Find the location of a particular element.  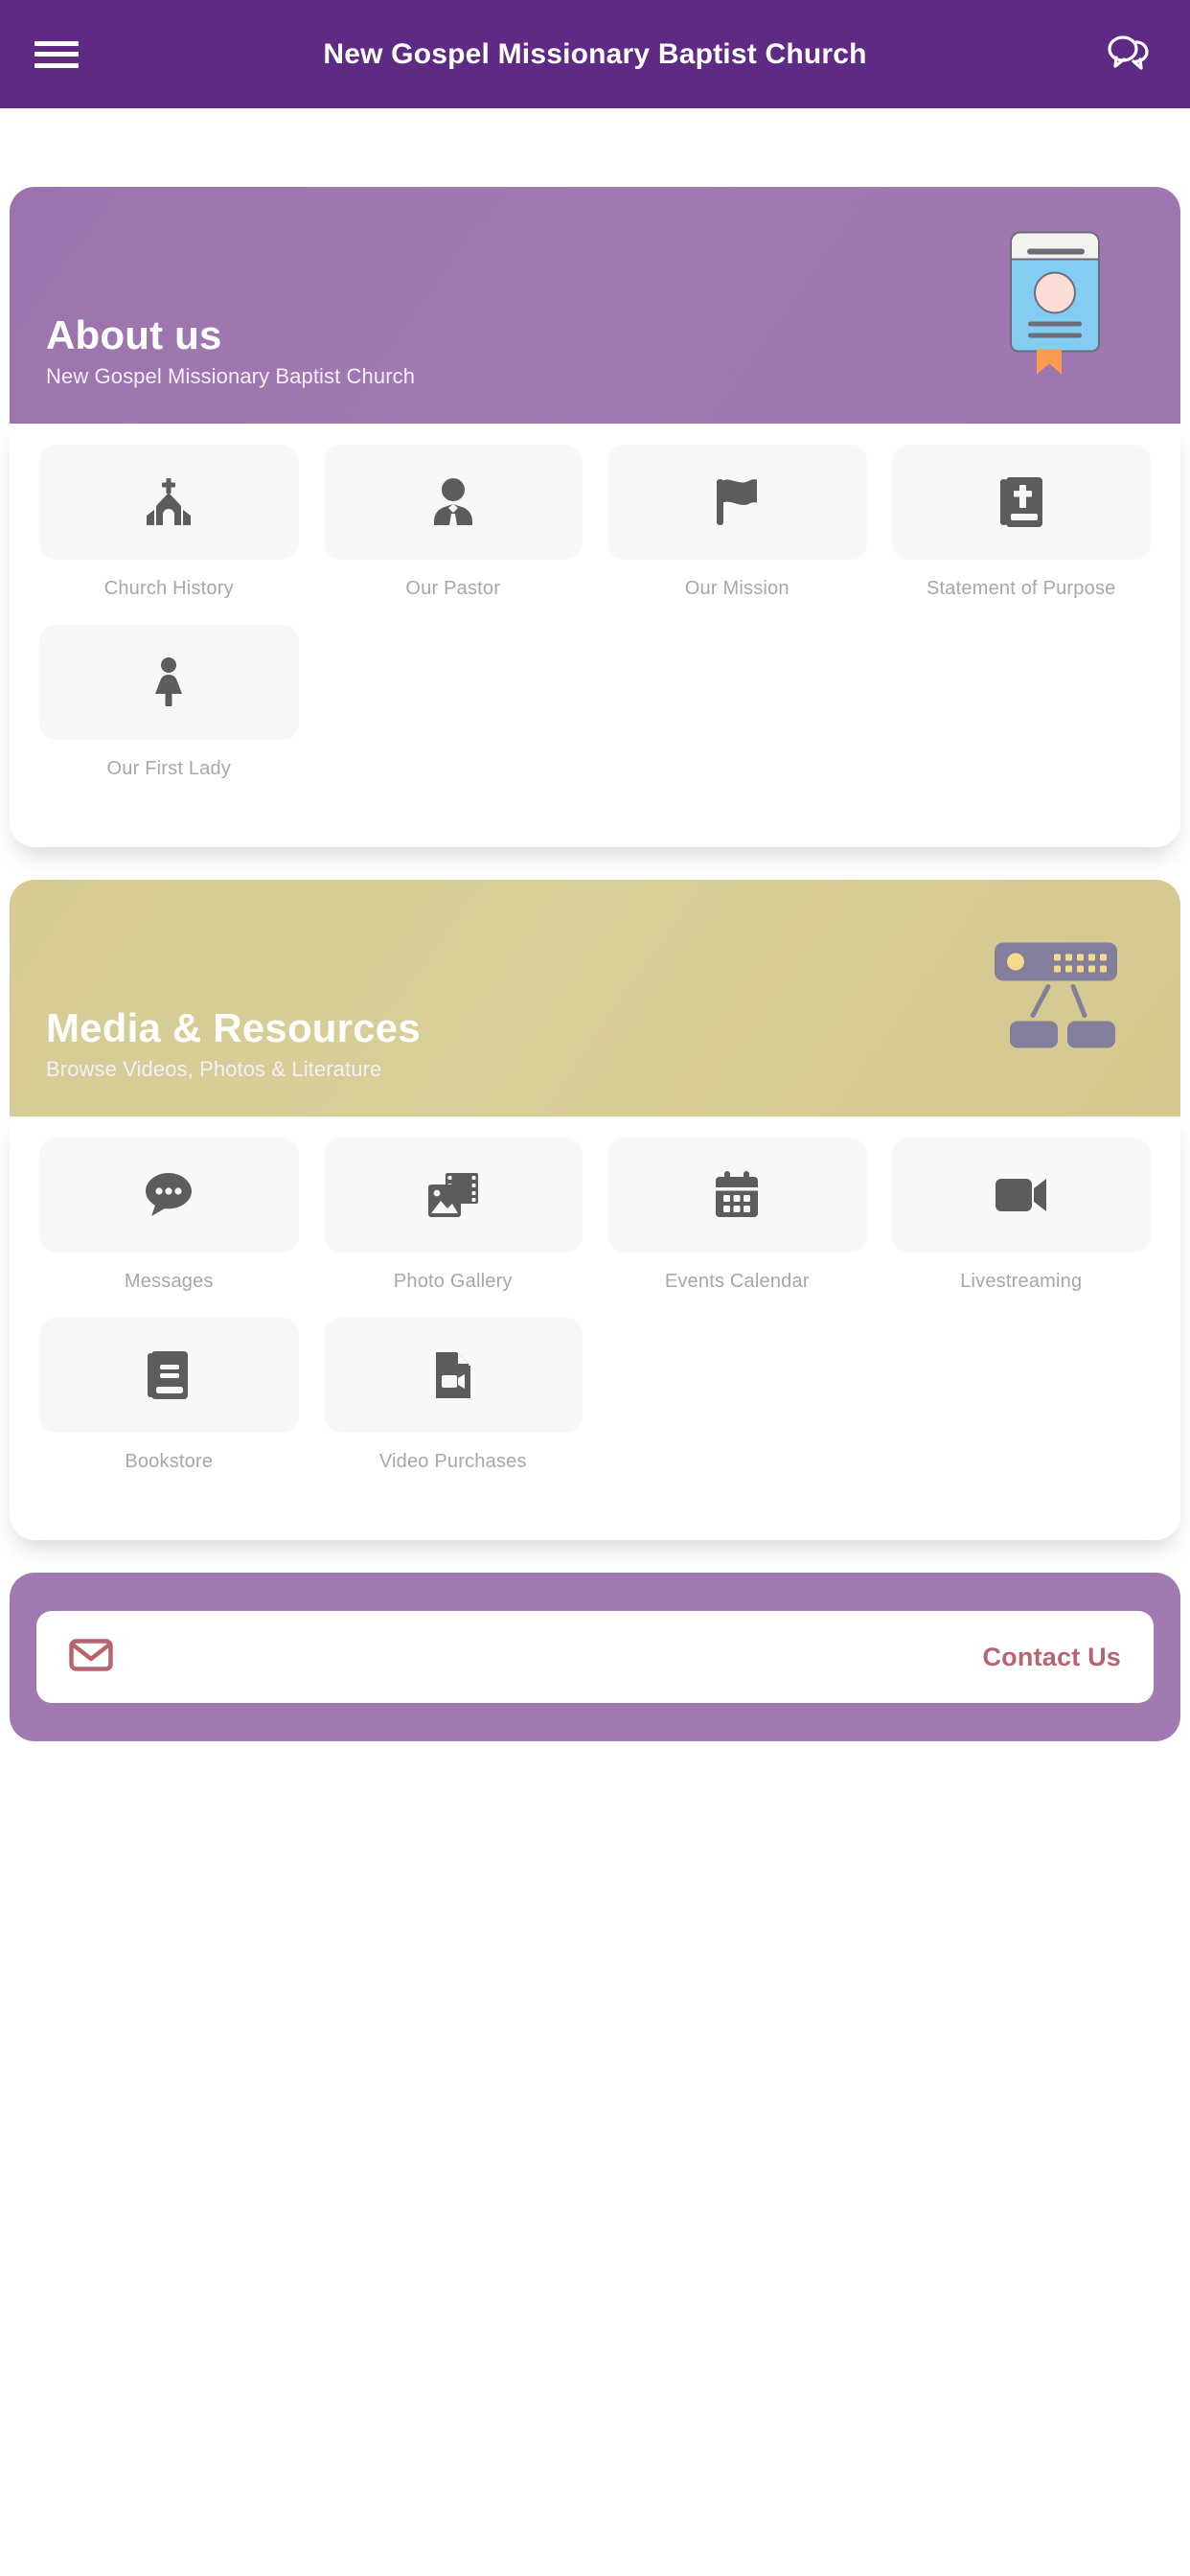

woman-figure-icon is located at coordinates (169, 681).